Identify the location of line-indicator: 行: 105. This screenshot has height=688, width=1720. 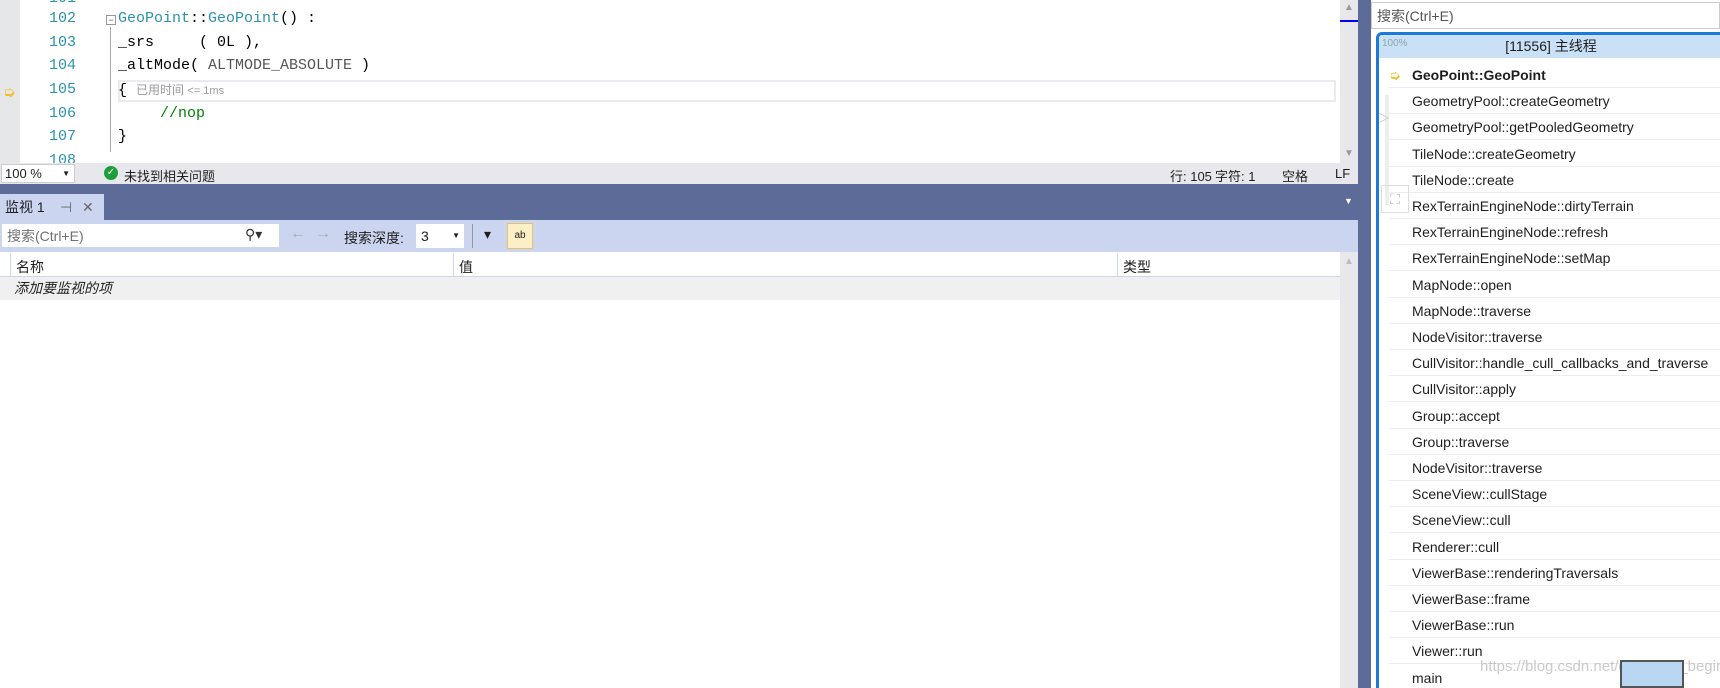
(1191, 176).